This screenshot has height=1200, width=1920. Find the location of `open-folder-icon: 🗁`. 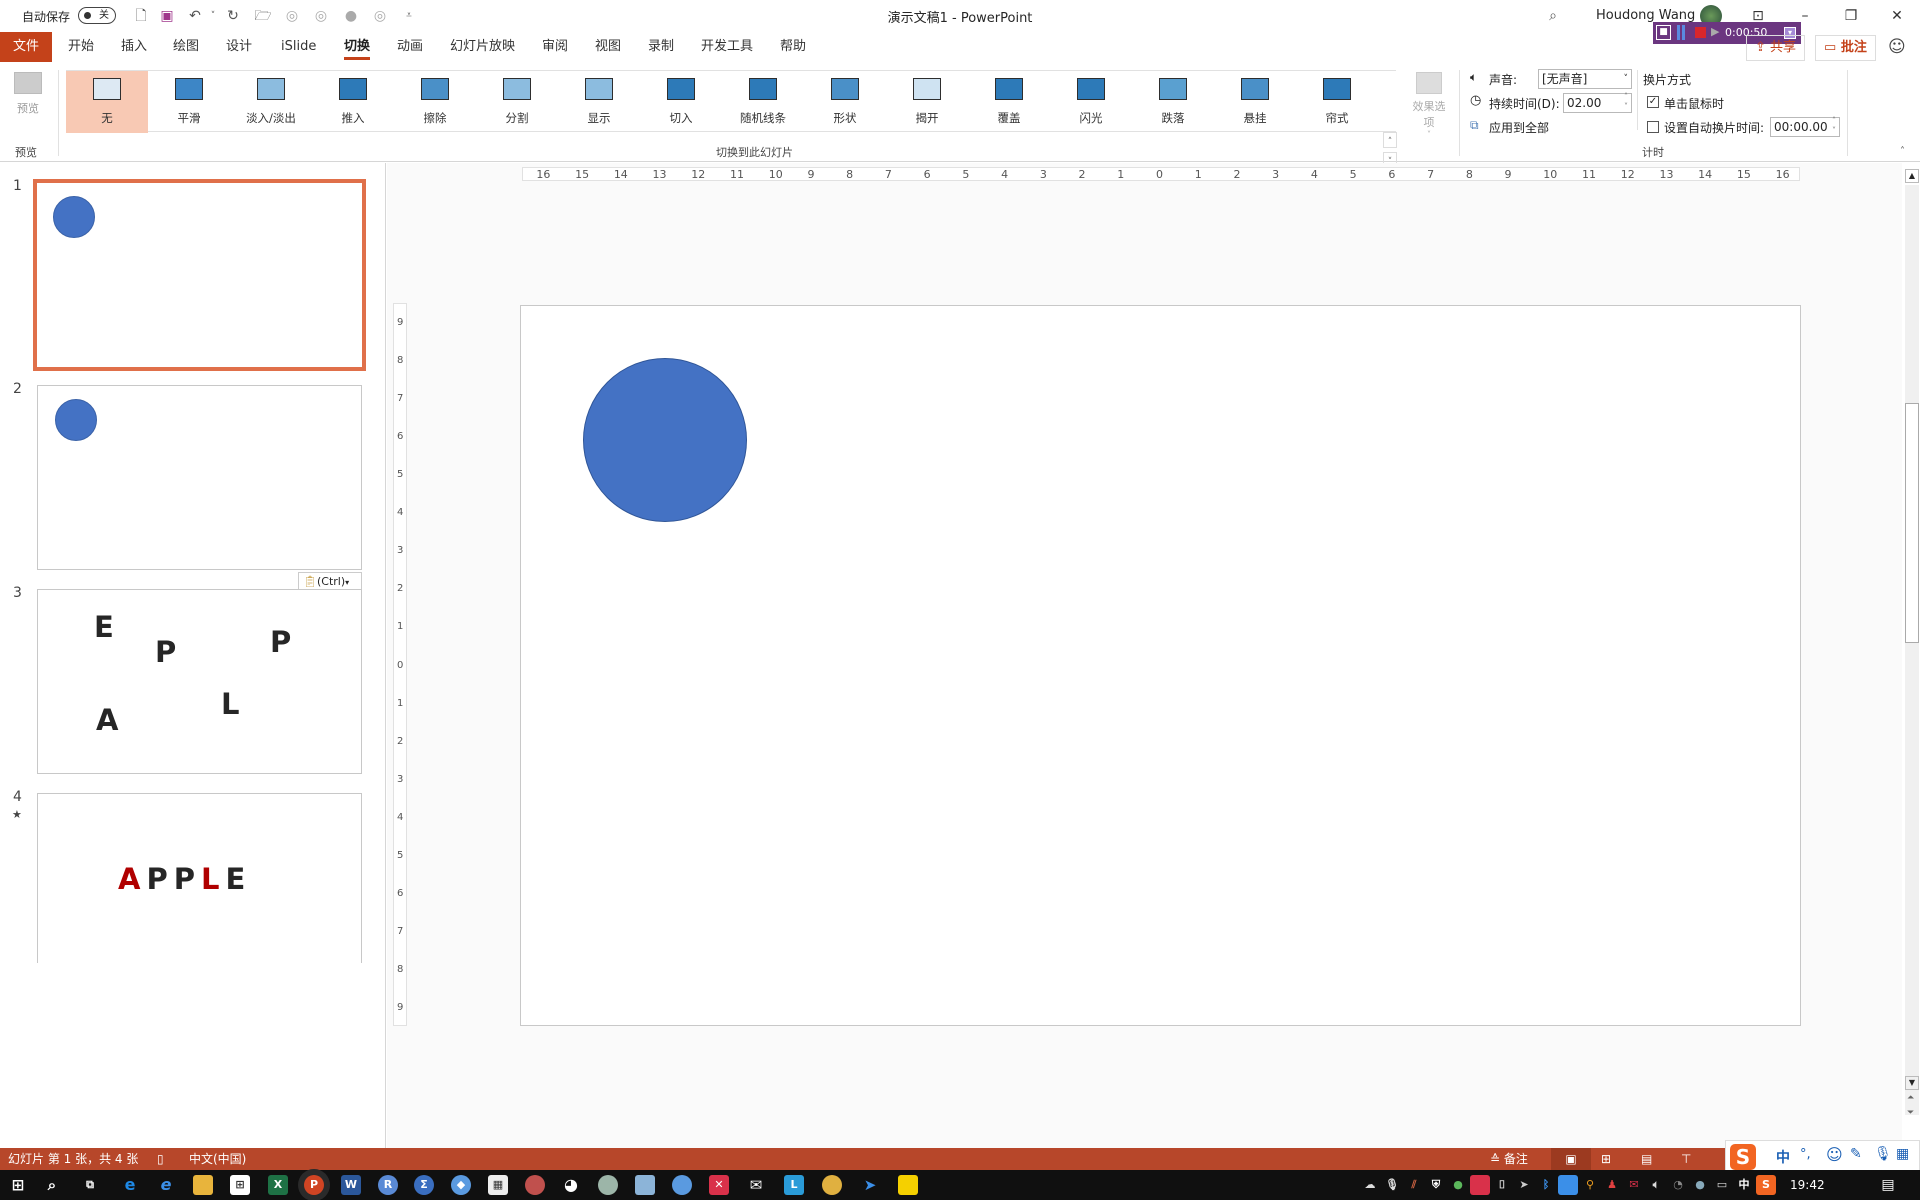

open-folder-icon: 🗁 is located at coordinates (263, 16).